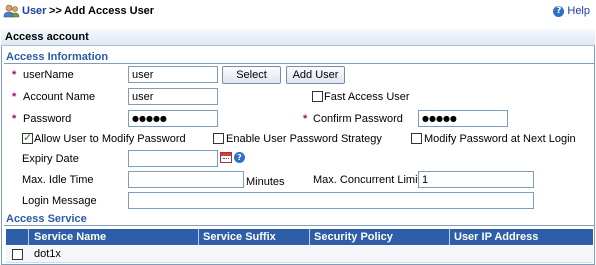  What do you see at coordinates (239, 237) in the screenshot?
I see `column-service-suffix: Service Suffix` at bounding box center [239, 237].